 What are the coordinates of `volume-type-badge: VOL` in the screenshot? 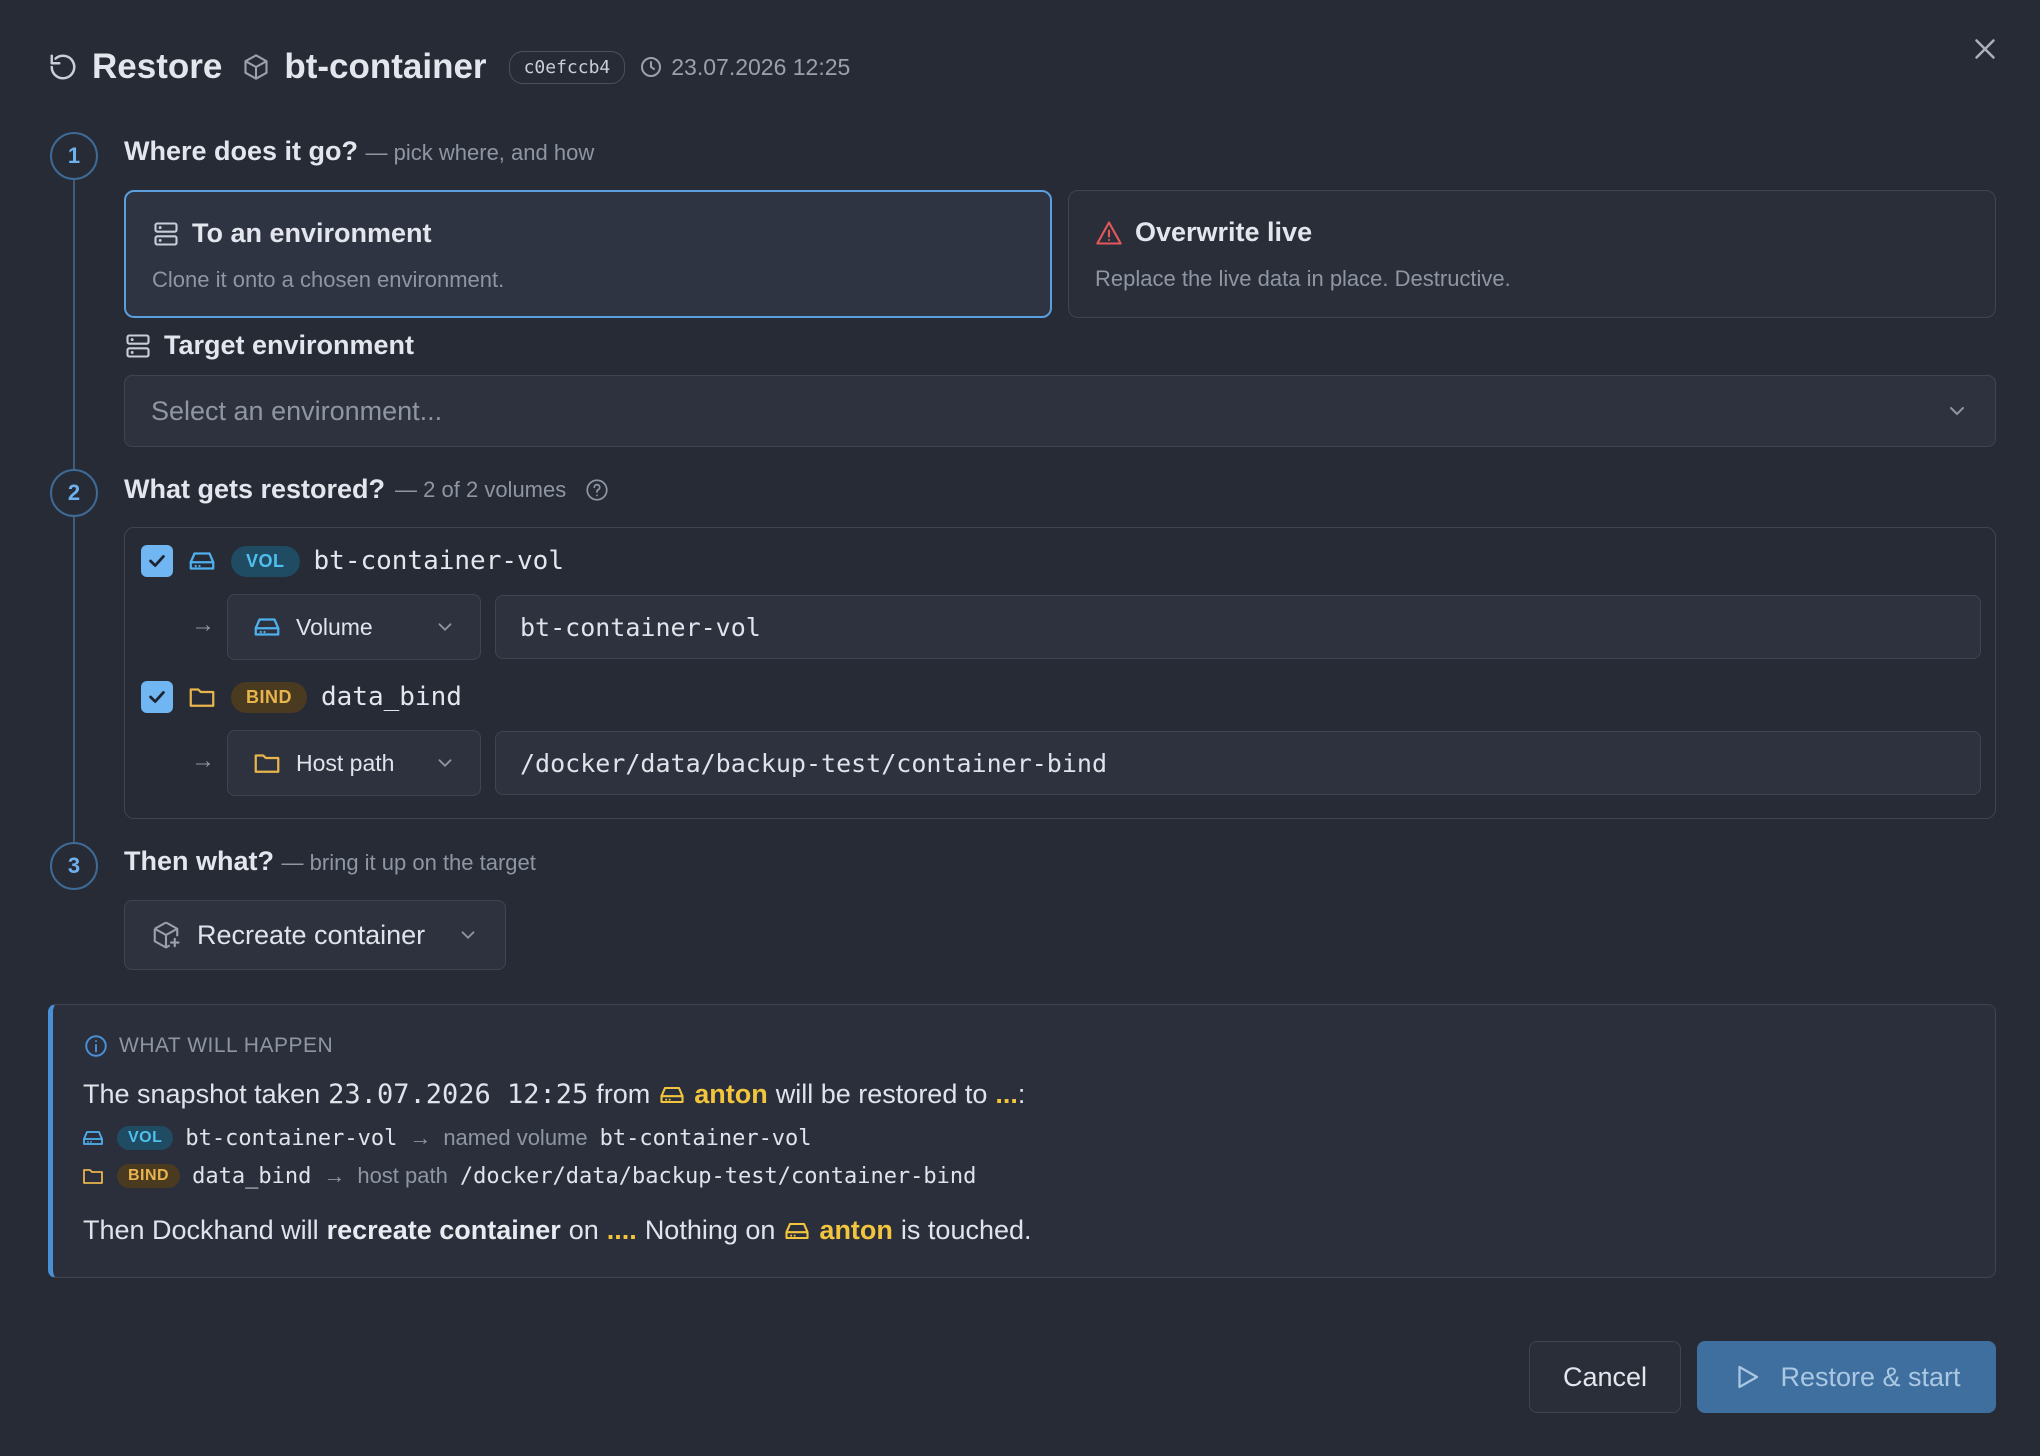 It's located at (265, 561).